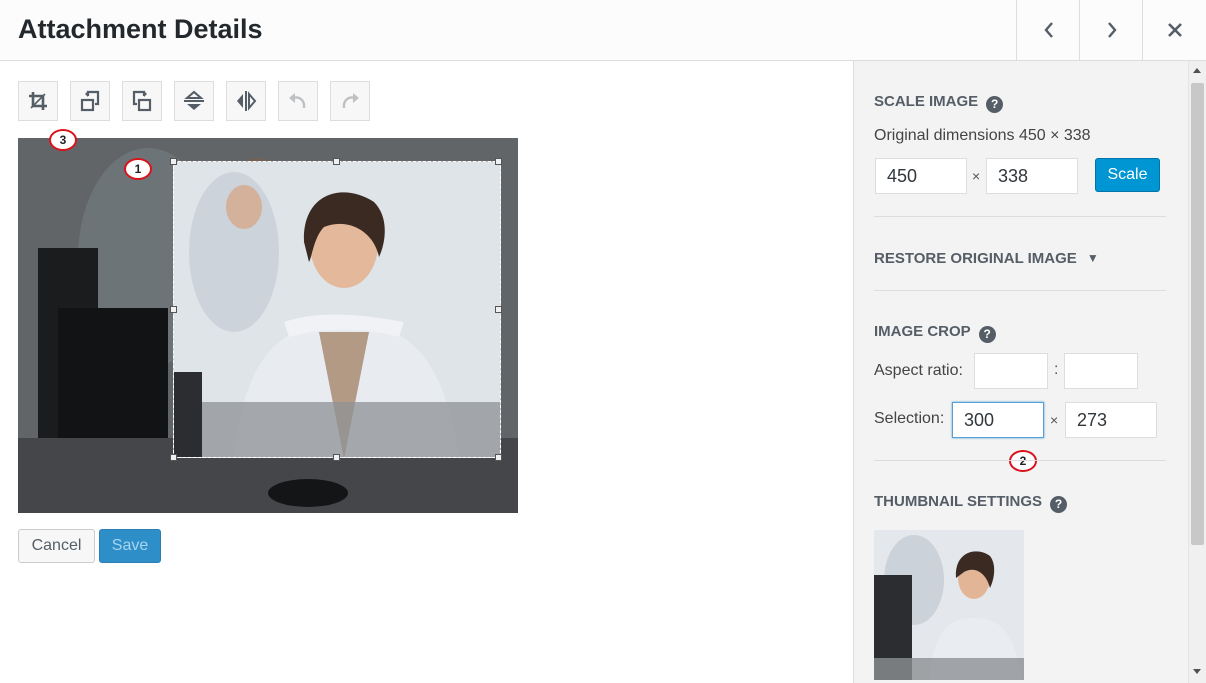 The height and width of the screenshot is (683, 1206). I want to click on scale-times-sign: ×, so click(976, 176).